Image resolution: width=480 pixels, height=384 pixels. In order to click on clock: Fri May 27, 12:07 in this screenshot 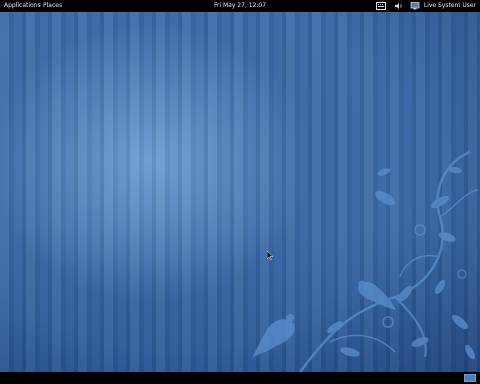, I will do `click(240, 6)`.